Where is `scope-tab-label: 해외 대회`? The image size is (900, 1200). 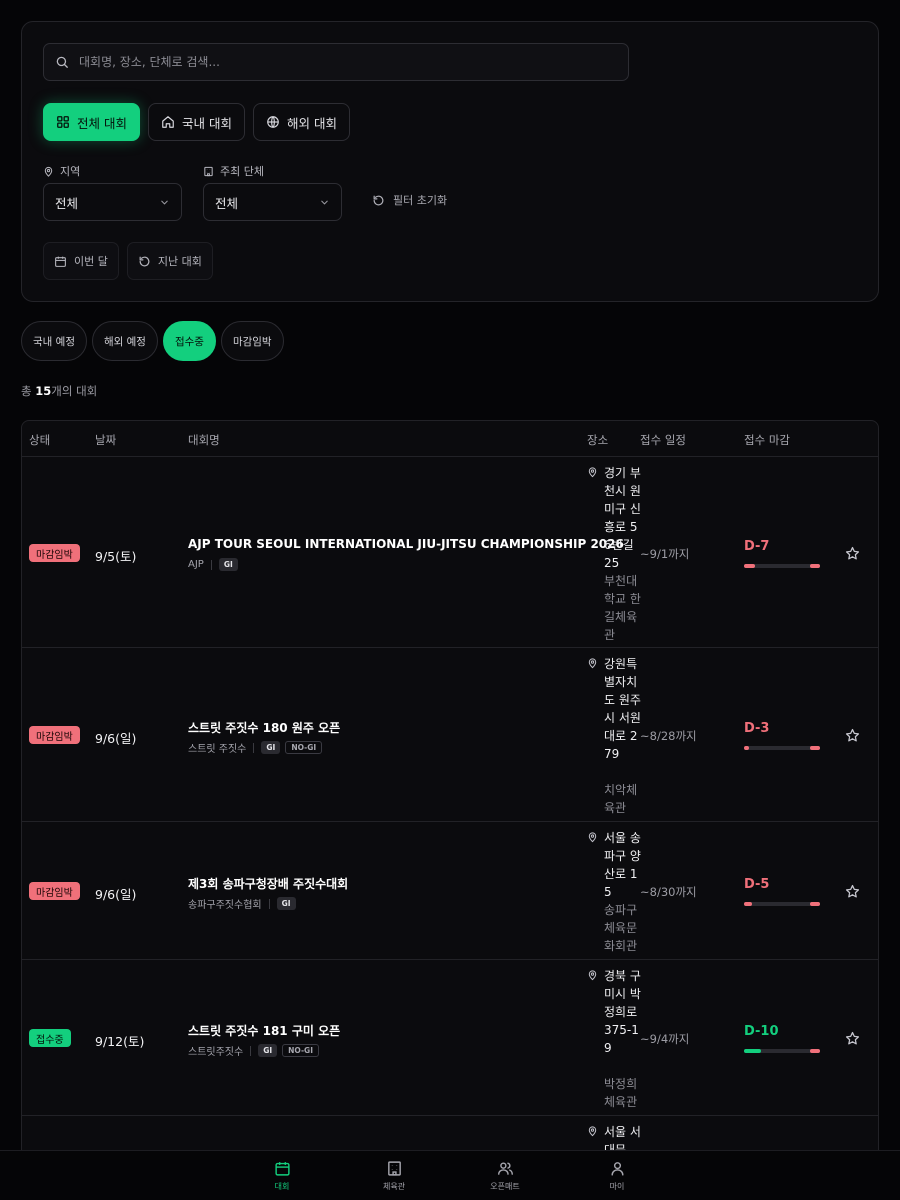 scope-tab-label: 해외 대회 is located at coordinates (311, 123).